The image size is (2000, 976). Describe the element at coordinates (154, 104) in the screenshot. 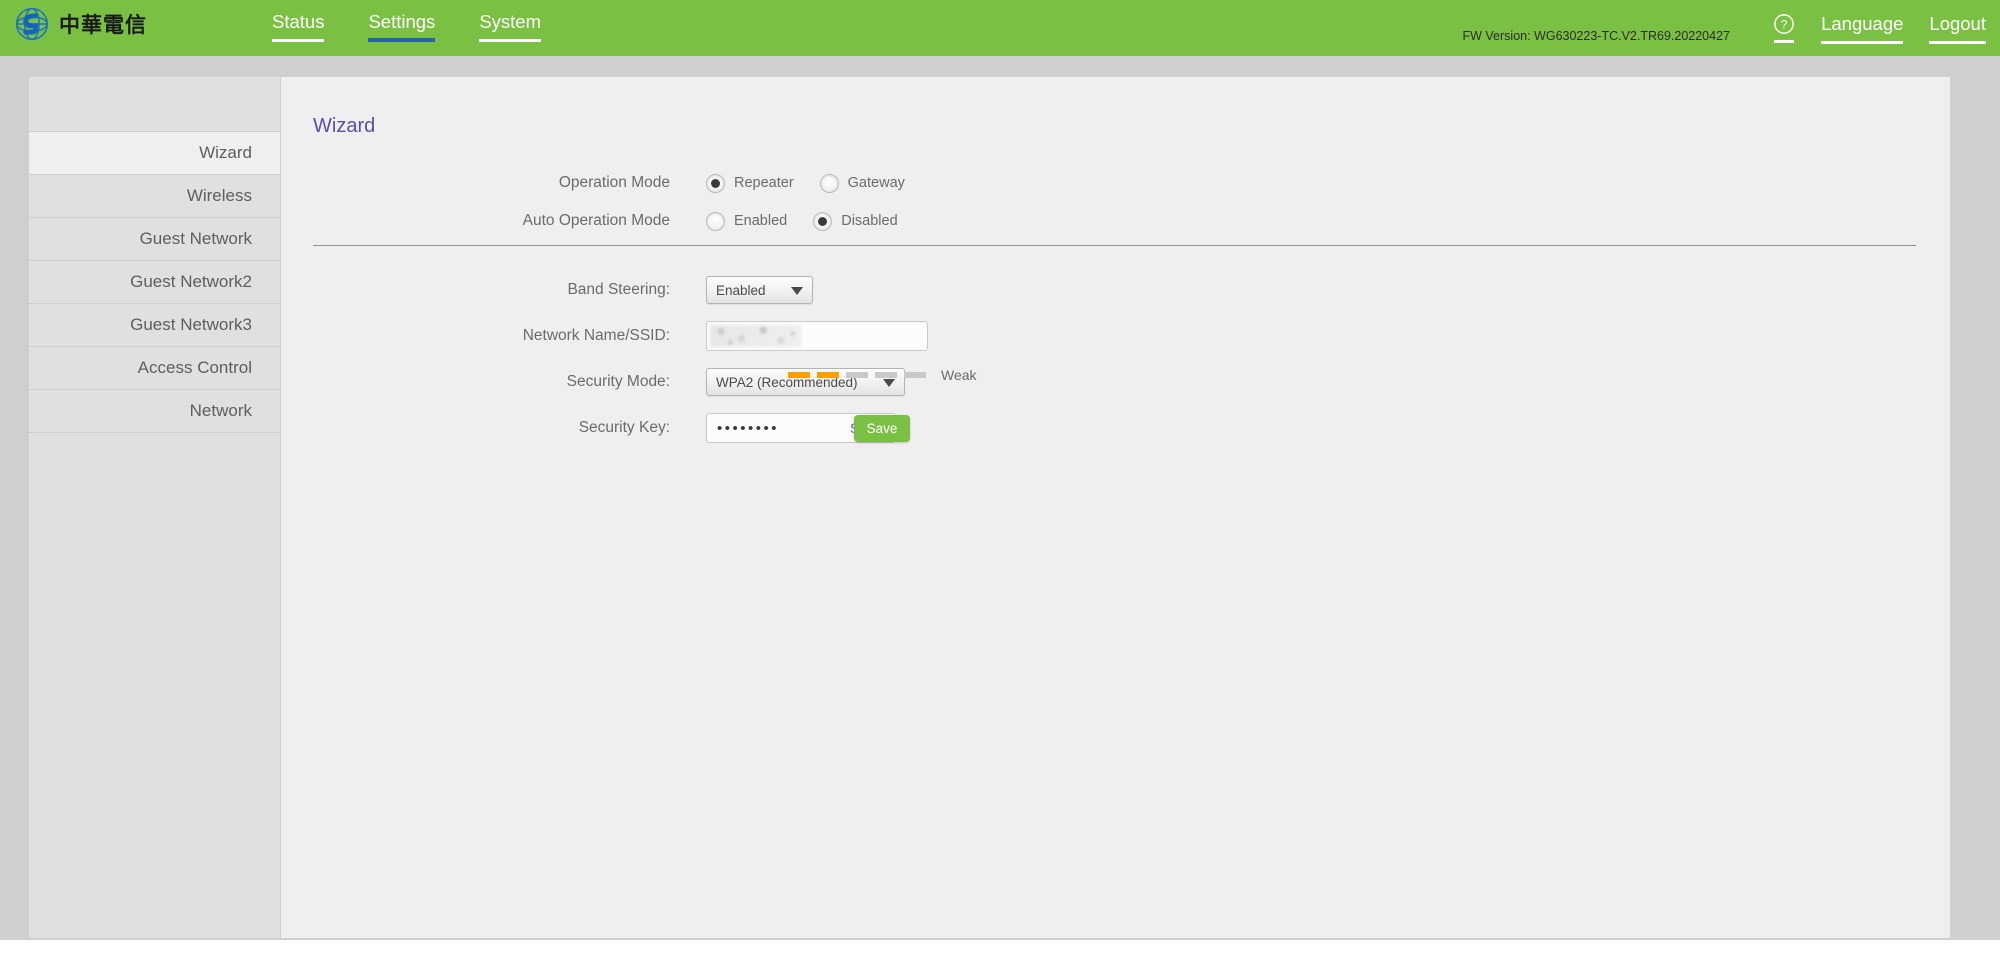

I see `sidebar-top-spacer` at that location.